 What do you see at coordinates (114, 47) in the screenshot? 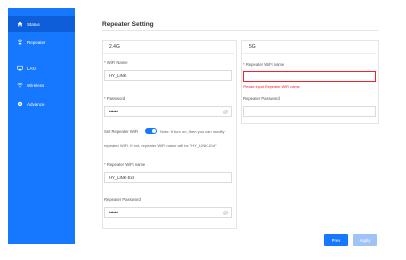
I see `band-24g-header: 2.4G` at bounding box center [114, 47].